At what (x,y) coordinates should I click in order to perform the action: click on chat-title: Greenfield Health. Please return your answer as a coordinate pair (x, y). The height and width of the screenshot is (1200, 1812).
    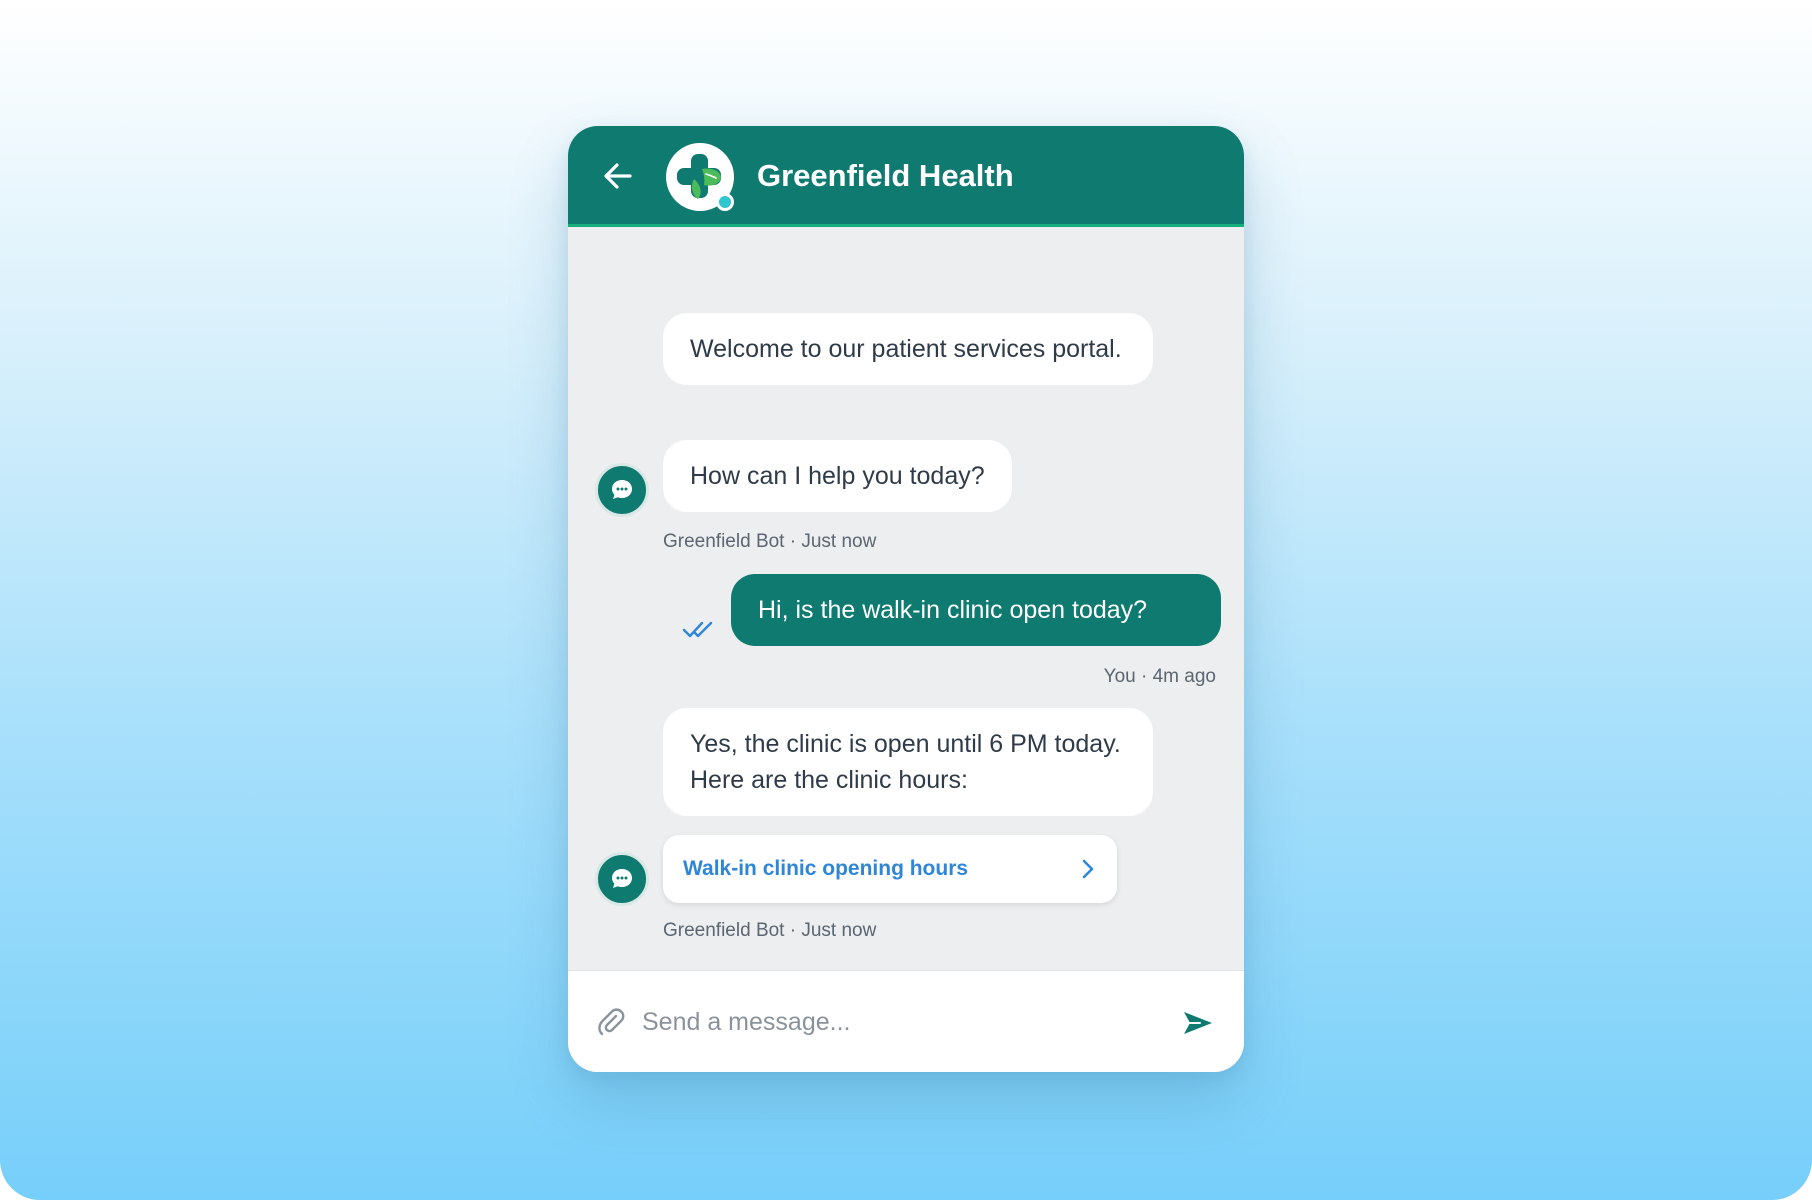
    Looking at the image, I should click on (885, 175).